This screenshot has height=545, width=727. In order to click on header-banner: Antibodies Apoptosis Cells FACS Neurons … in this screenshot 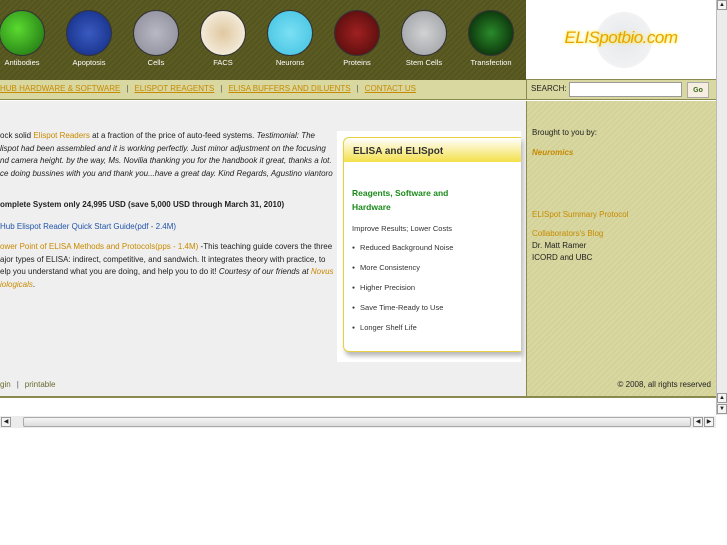, I will do `click(263, 40)`.